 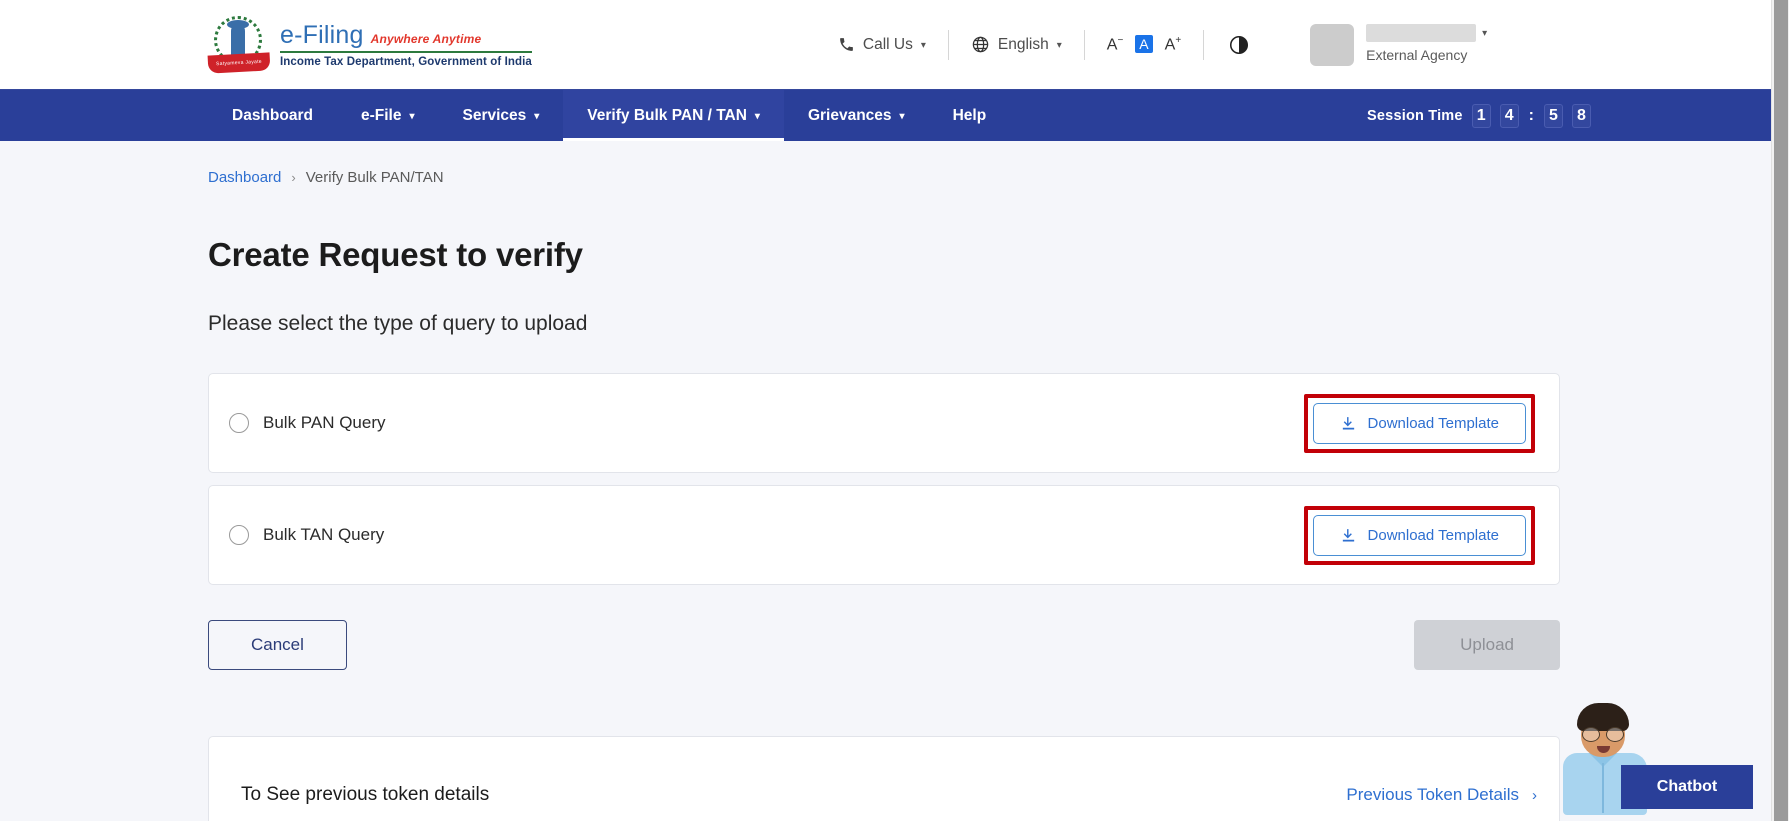 I want to click on previous-token-details-link: Previous Token Details ›, so click(x=1441, y=795).